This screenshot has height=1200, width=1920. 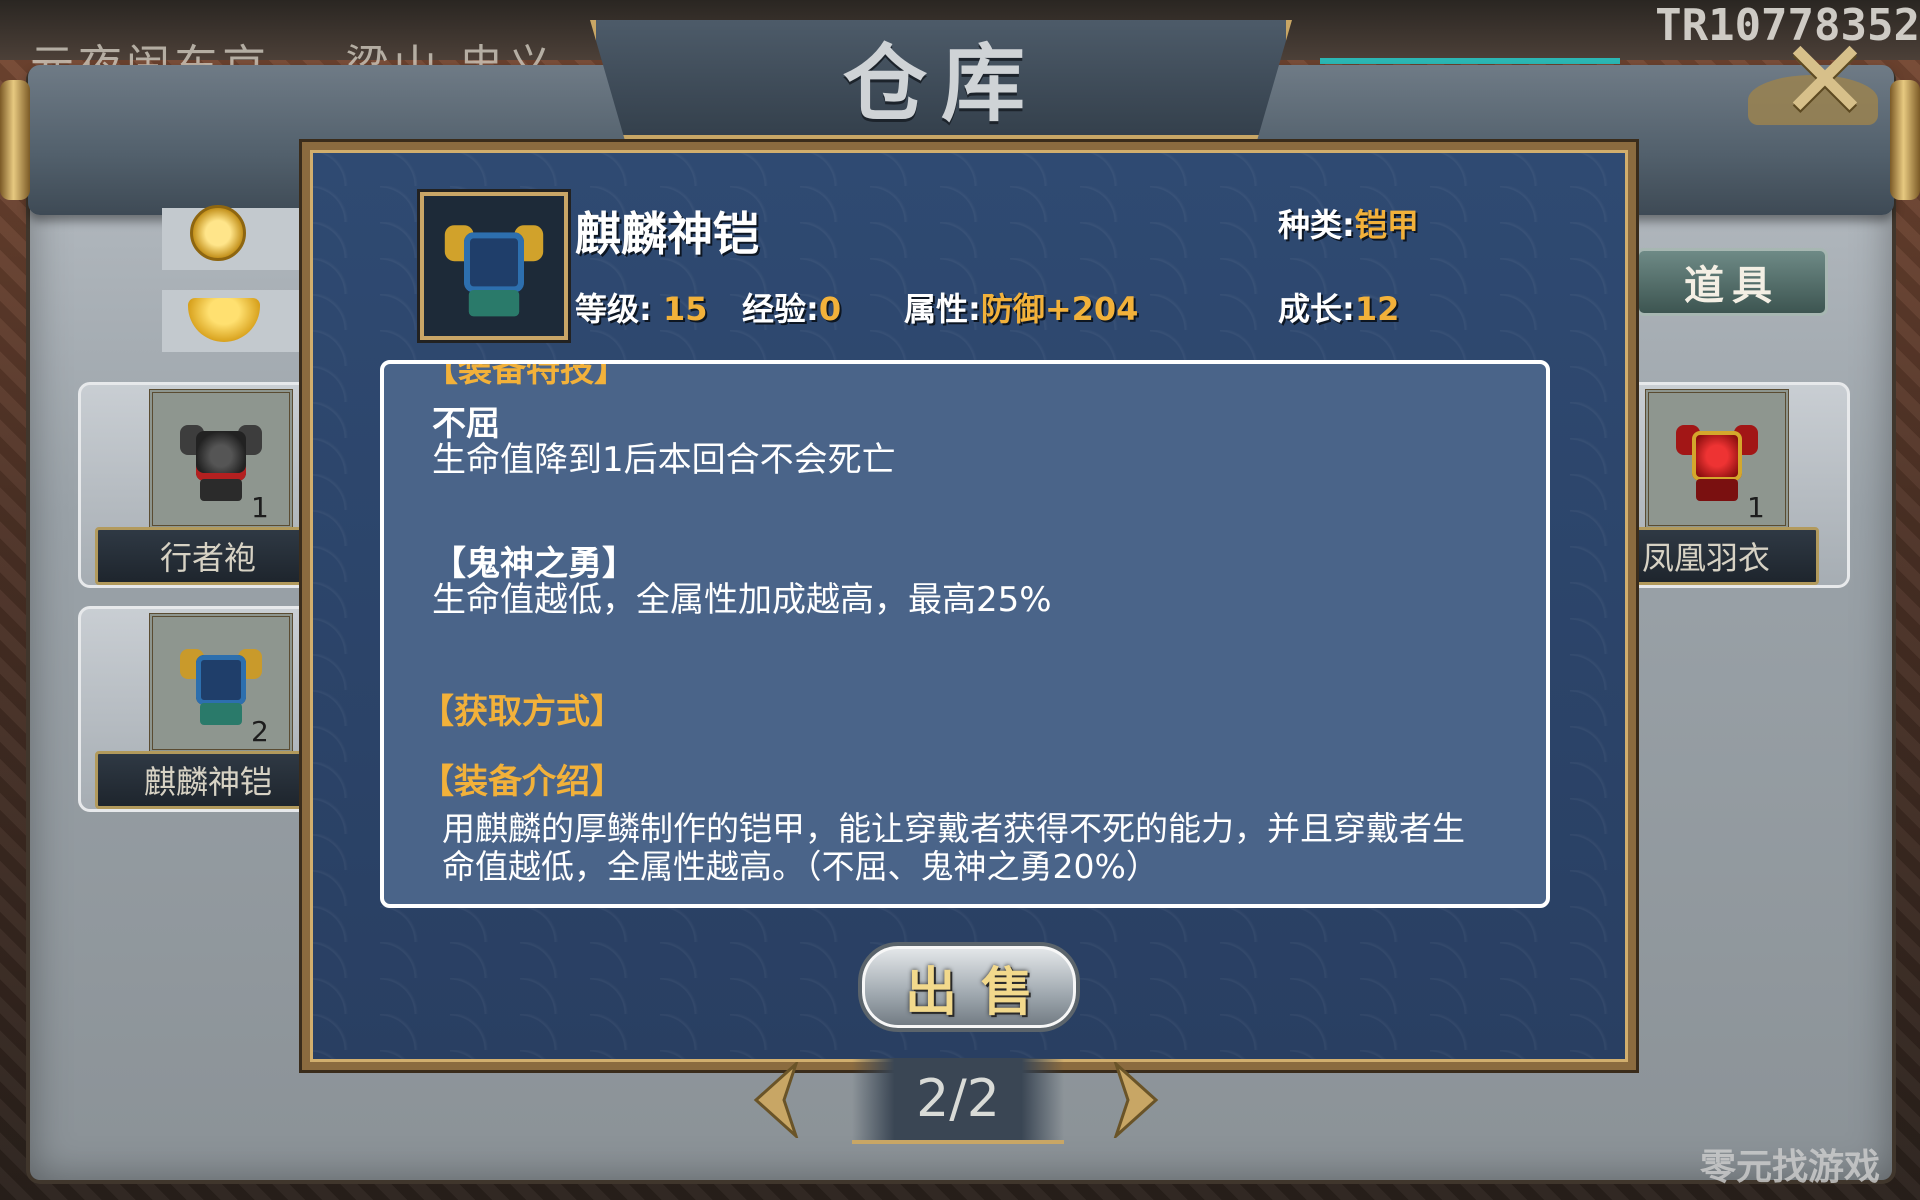 I want to click on growth-value: 12, so click(x=1377, y=309).